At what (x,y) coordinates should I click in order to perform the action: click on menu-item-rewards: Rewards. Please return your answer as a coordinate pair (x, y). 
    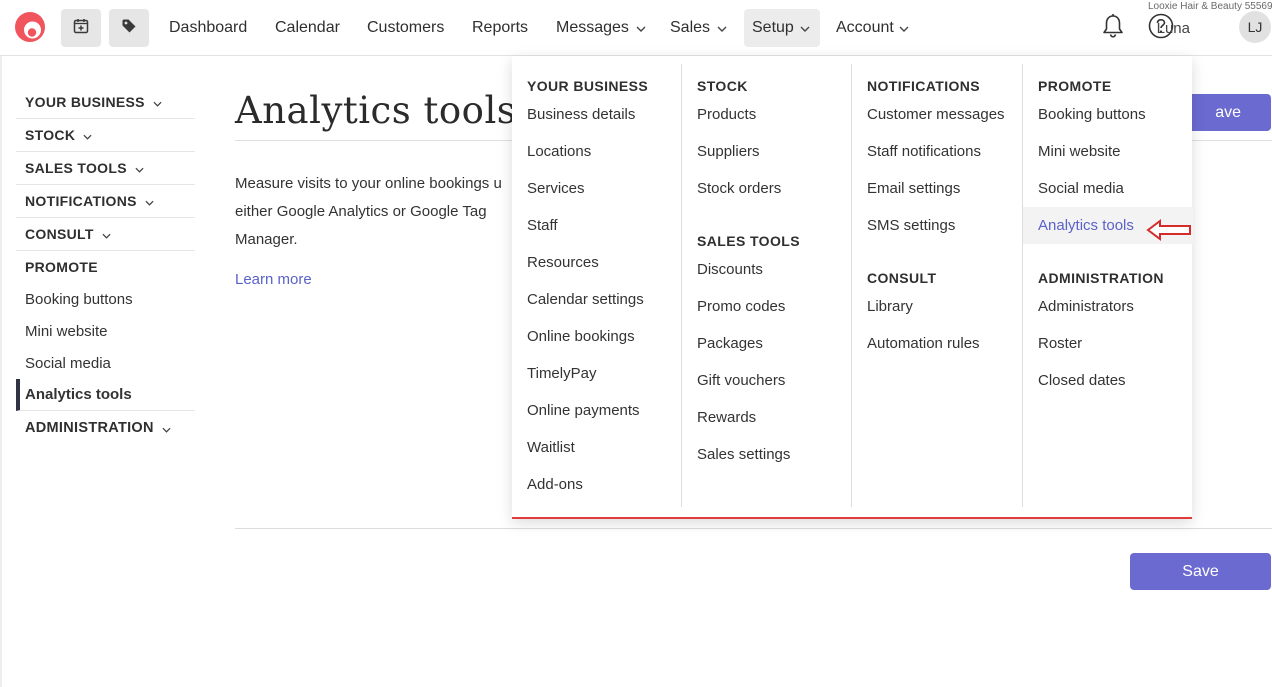
    Looking at the image, I should click on (774, 417).